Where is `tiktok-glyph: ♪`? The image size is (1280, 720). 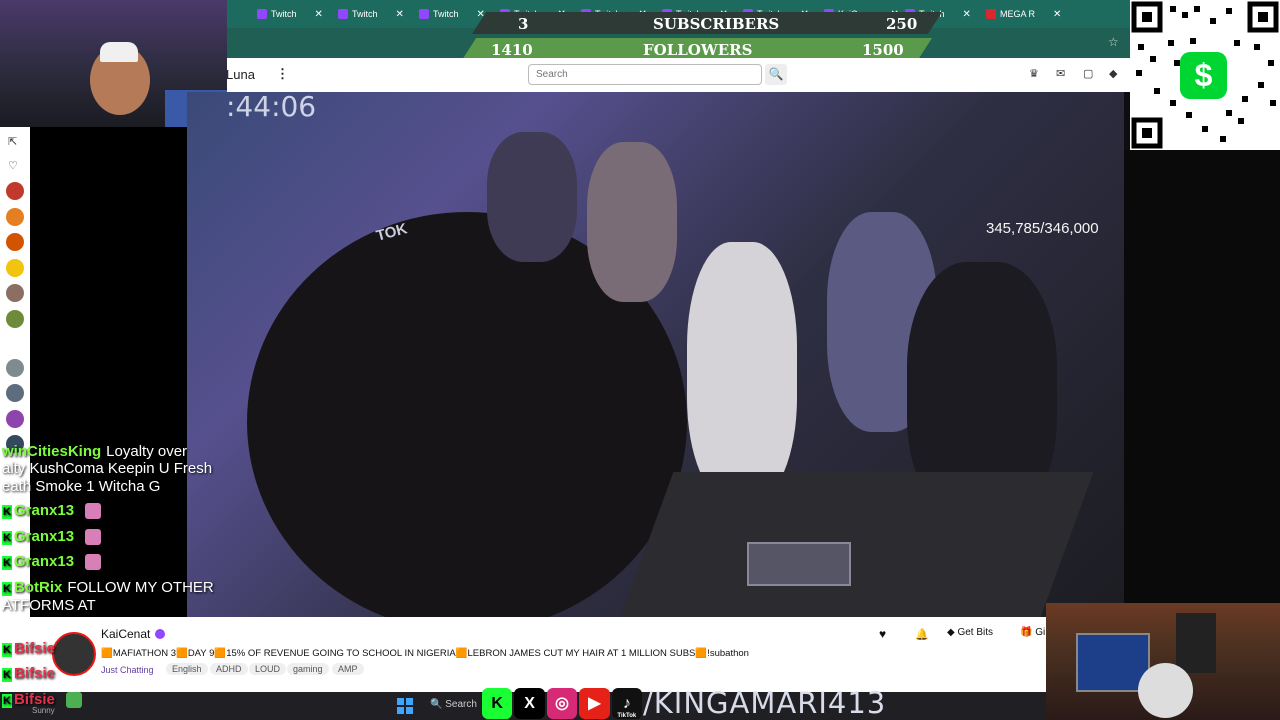
tiktok-glyph: ♪ is located at coordinates (626, 703).